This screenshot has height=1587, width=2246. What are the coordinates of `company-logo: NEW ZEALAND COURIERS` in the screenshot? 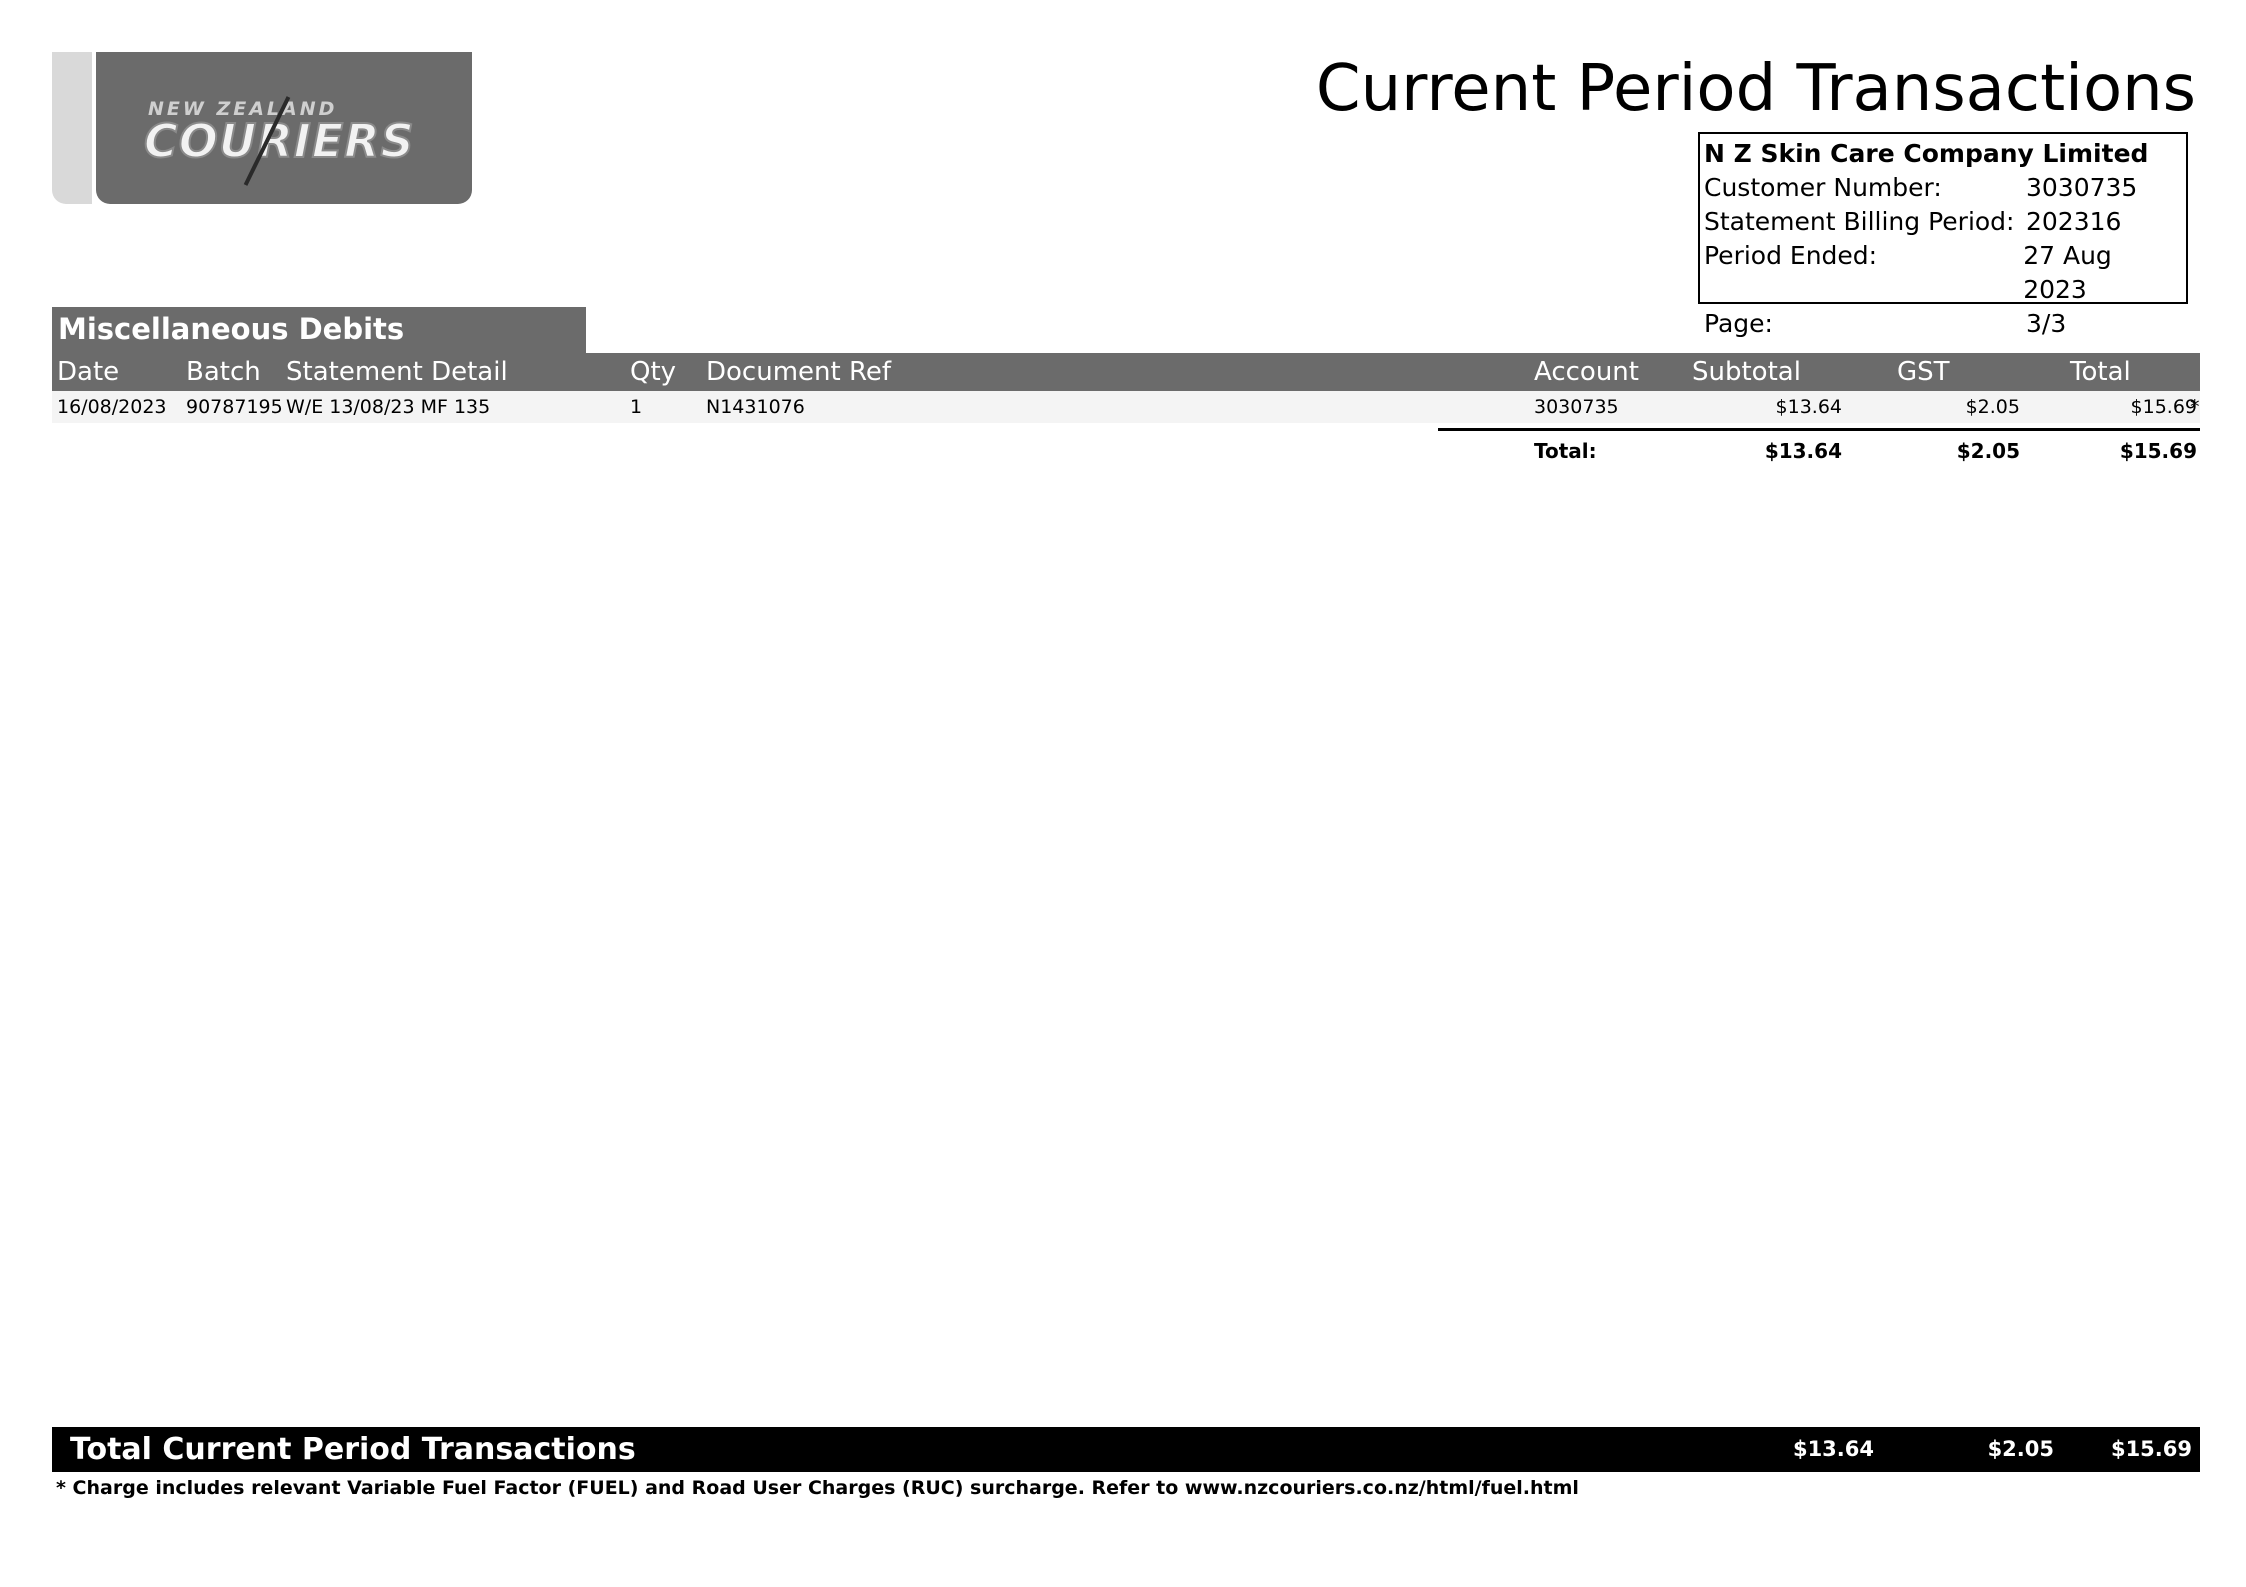 It's located at (262, 128).